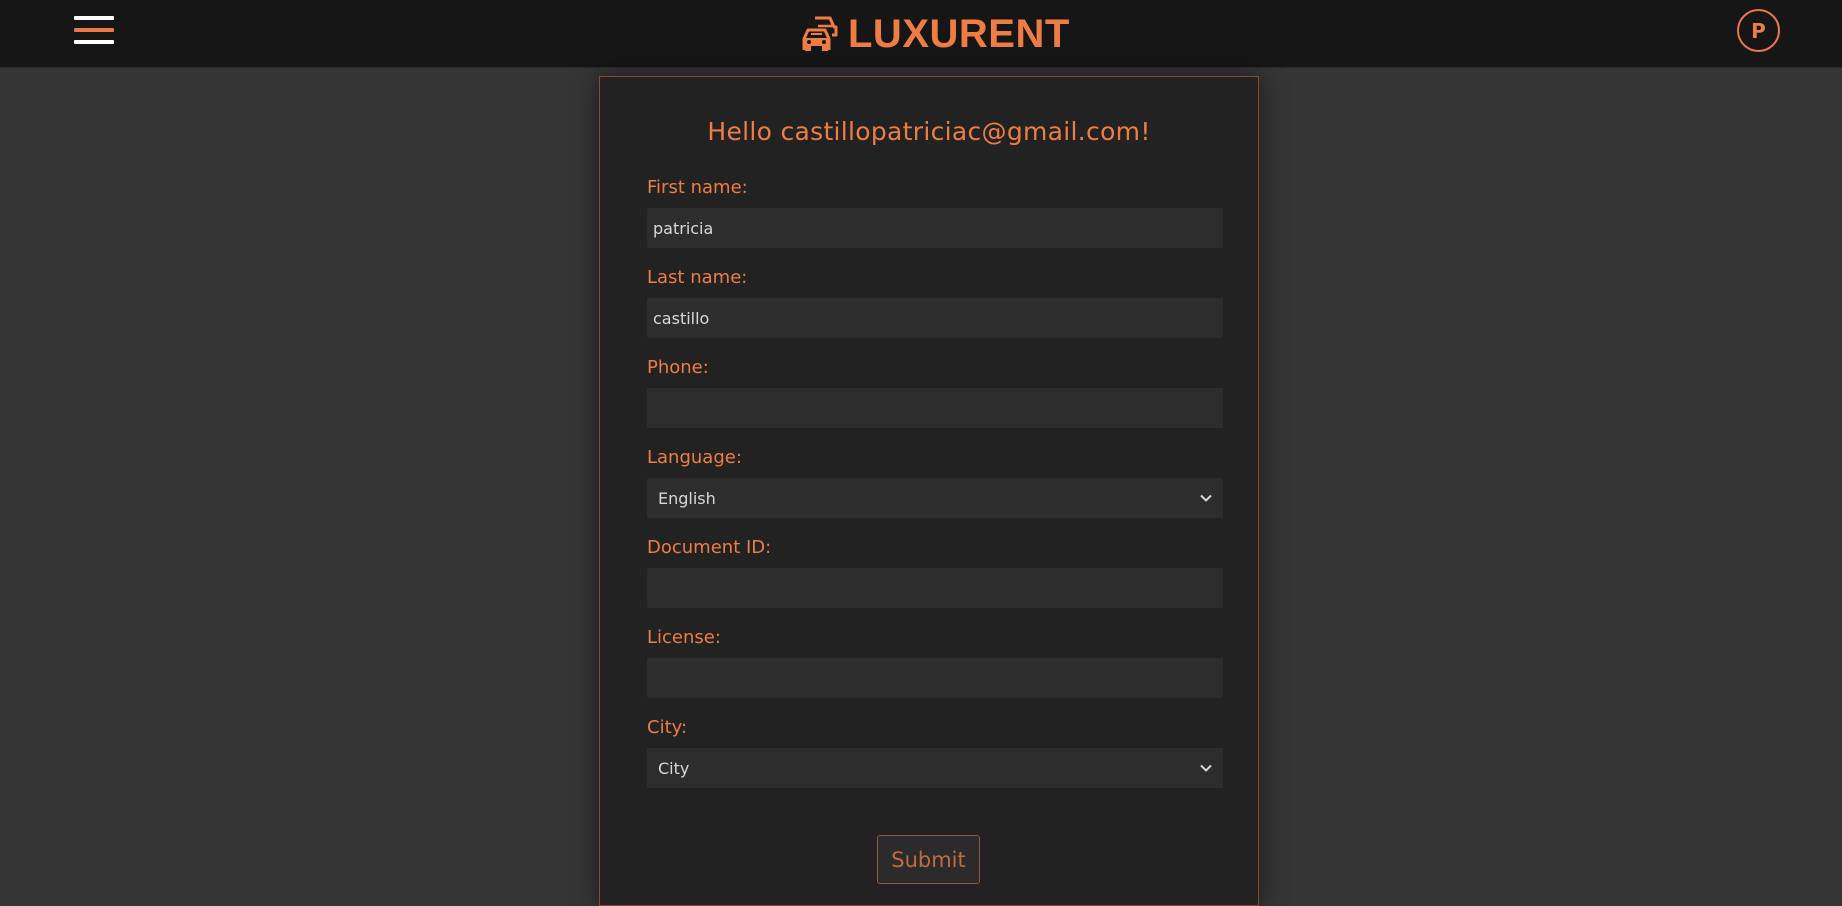 The width and height of the screenshot is (1842, 906). Describe the element at coordinates (1758, 30) in the screenshot. I see `user-avatar-button: P` at that location.